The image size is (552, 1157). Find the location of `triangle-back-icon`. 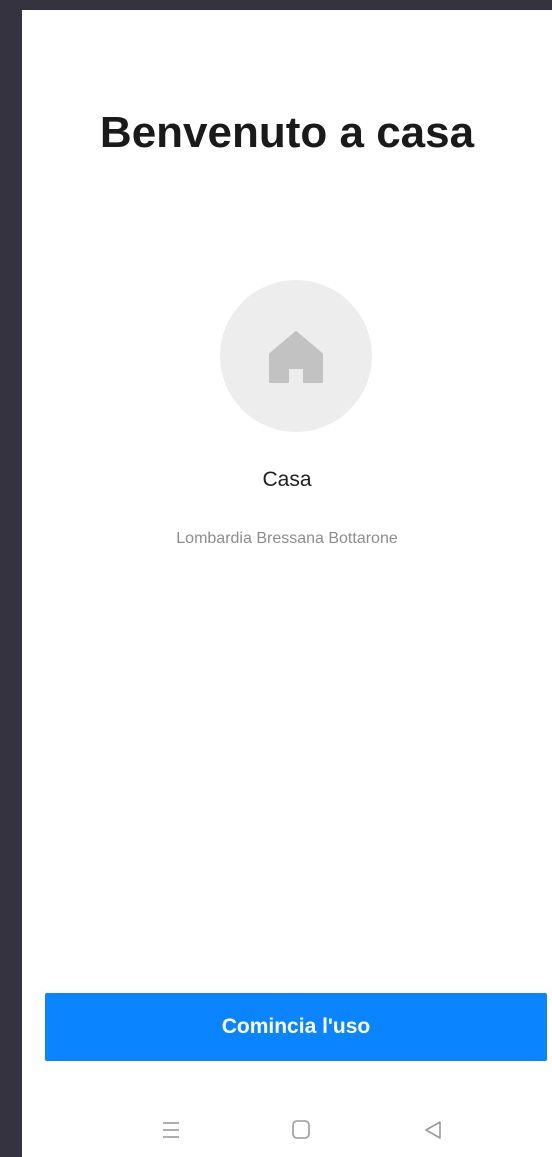

triangle-back-icon is located at coordinates (433, 1130).